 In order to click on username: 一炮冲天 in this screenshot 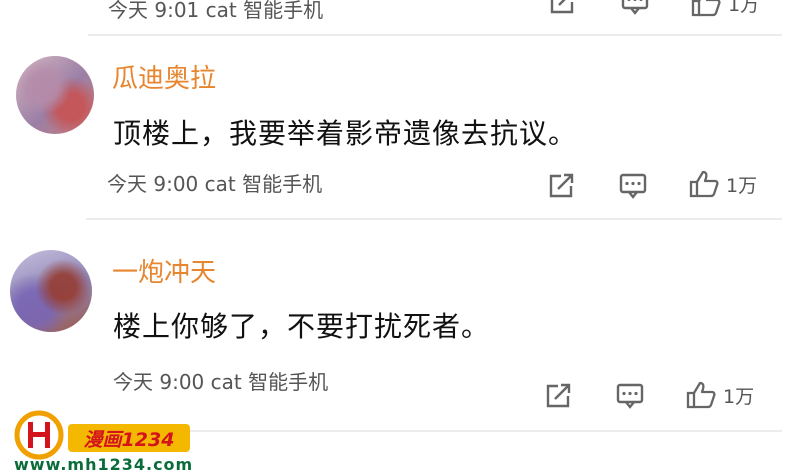, I will do `click(164, 270)`.